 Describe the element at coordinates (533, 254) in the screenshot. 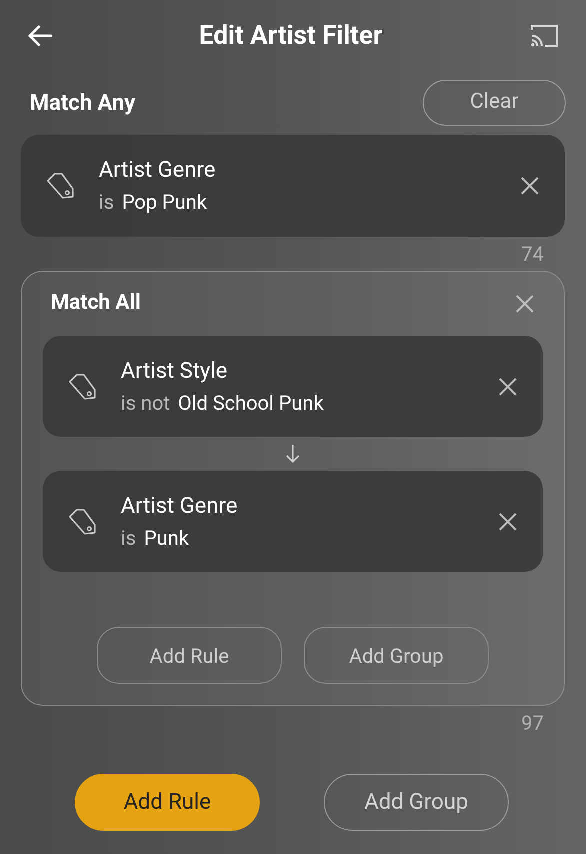

I see `rule-count: 74` at that location.